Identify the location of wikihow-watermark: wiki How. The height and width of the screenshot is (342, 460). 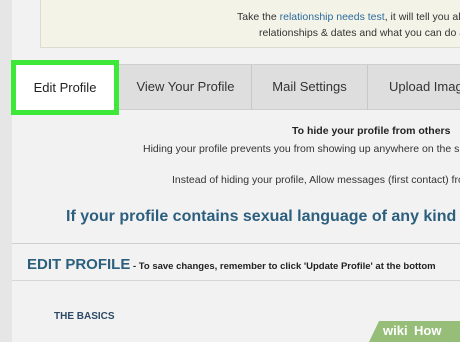
(414, 331).